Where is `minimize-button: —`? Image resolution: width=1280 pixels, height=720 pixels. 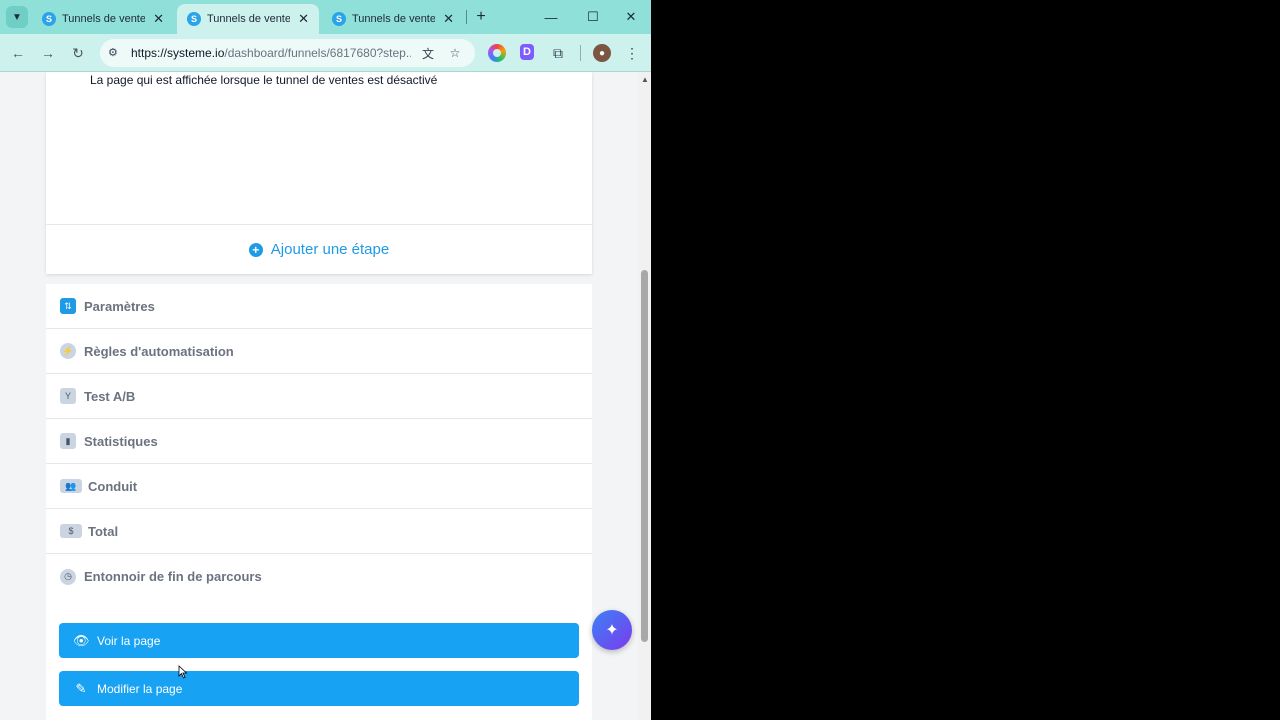 minimize-button: — is located at coordinates (551, 17).